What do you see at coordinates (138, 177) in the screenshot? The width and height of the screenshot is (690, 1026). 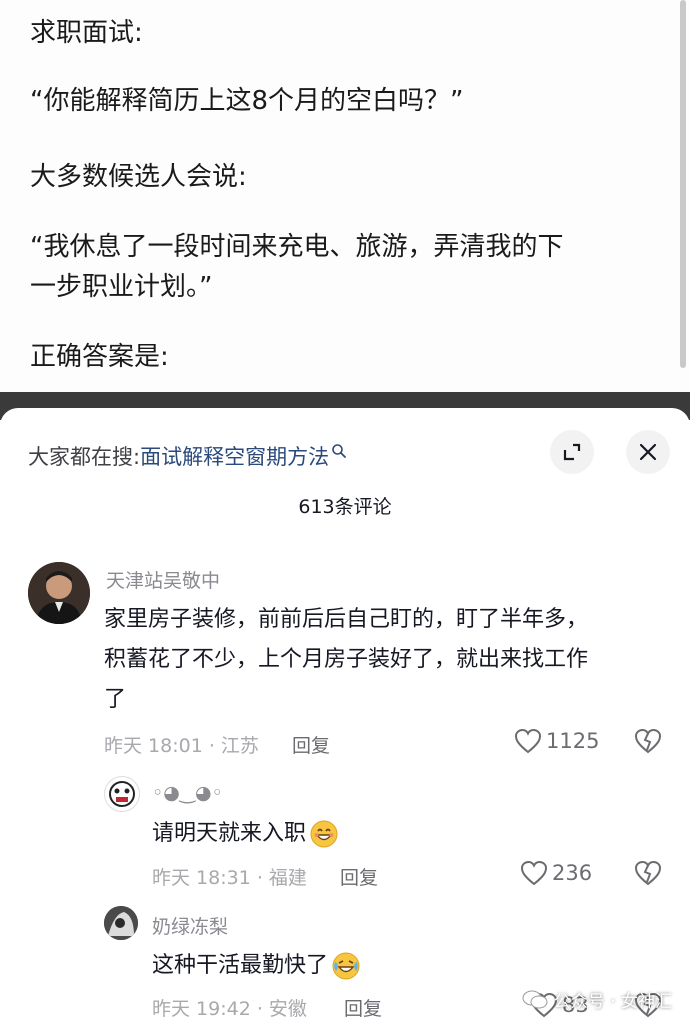 I see `post-line: 大多数候选人会说:` at bounding box center [138, 177].